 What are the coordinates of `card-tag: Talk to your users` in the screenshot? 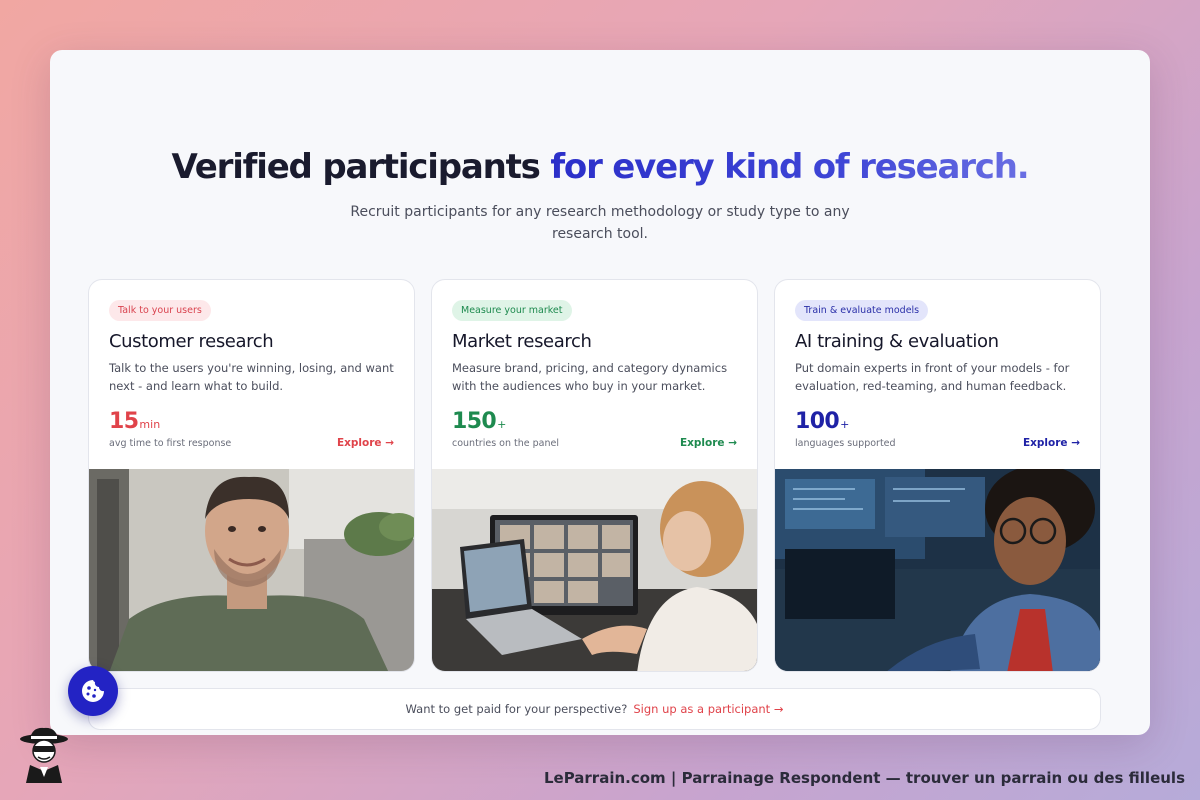 It's located at (160, 310).